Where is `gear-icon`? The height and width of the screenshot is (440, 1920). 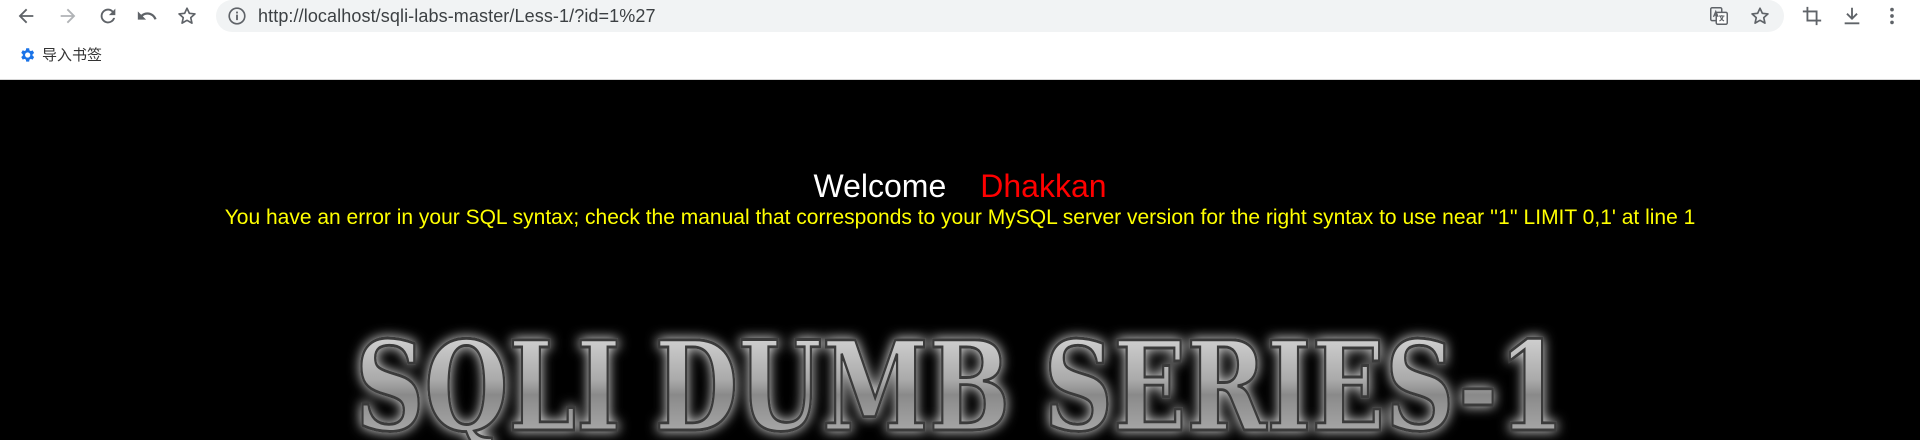
gear-icon is located at coordinates (28, 54).